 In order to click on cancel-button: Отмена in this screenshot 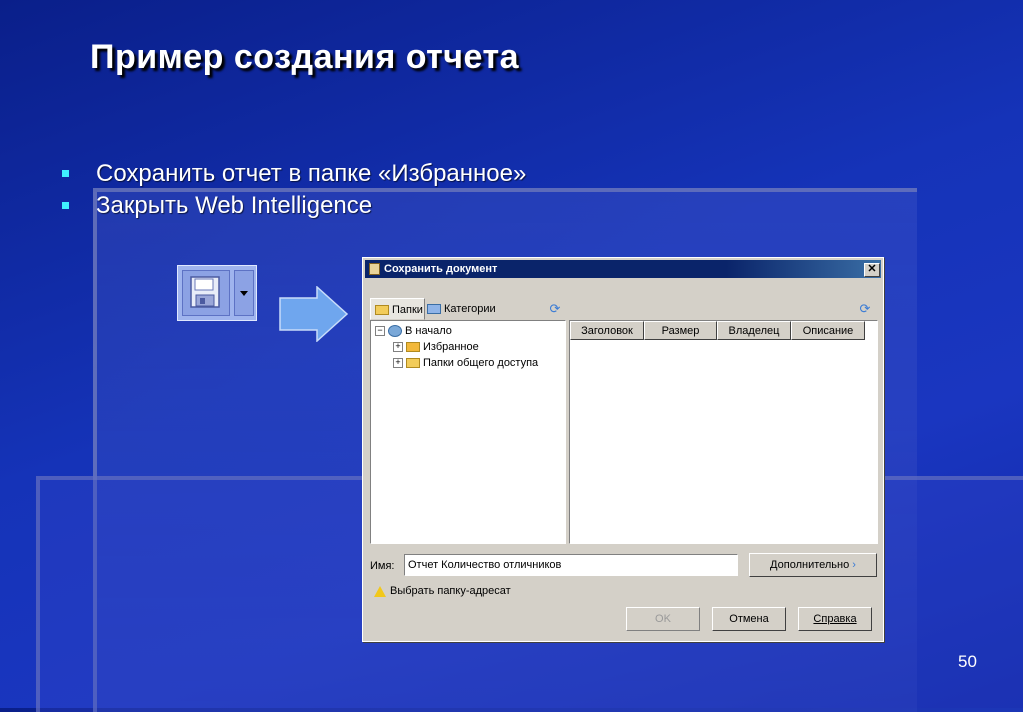, I will do `click(749, 619)`.